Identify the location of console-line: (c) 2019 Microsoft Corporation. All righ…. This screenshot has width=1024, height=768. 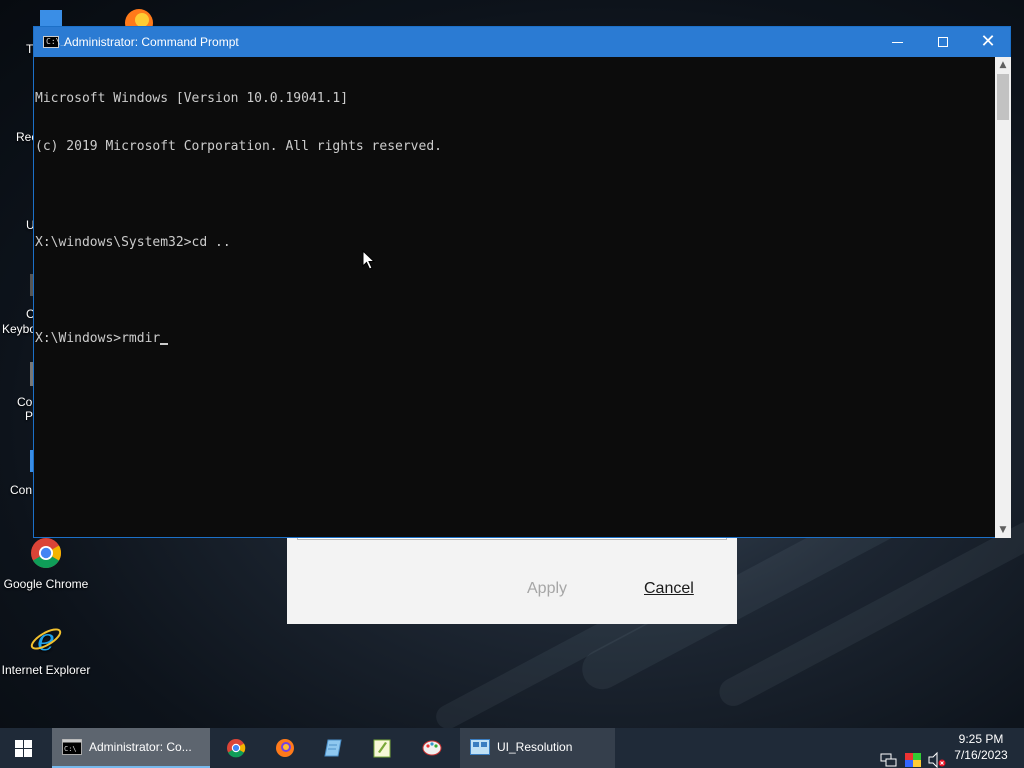
(238, 146).